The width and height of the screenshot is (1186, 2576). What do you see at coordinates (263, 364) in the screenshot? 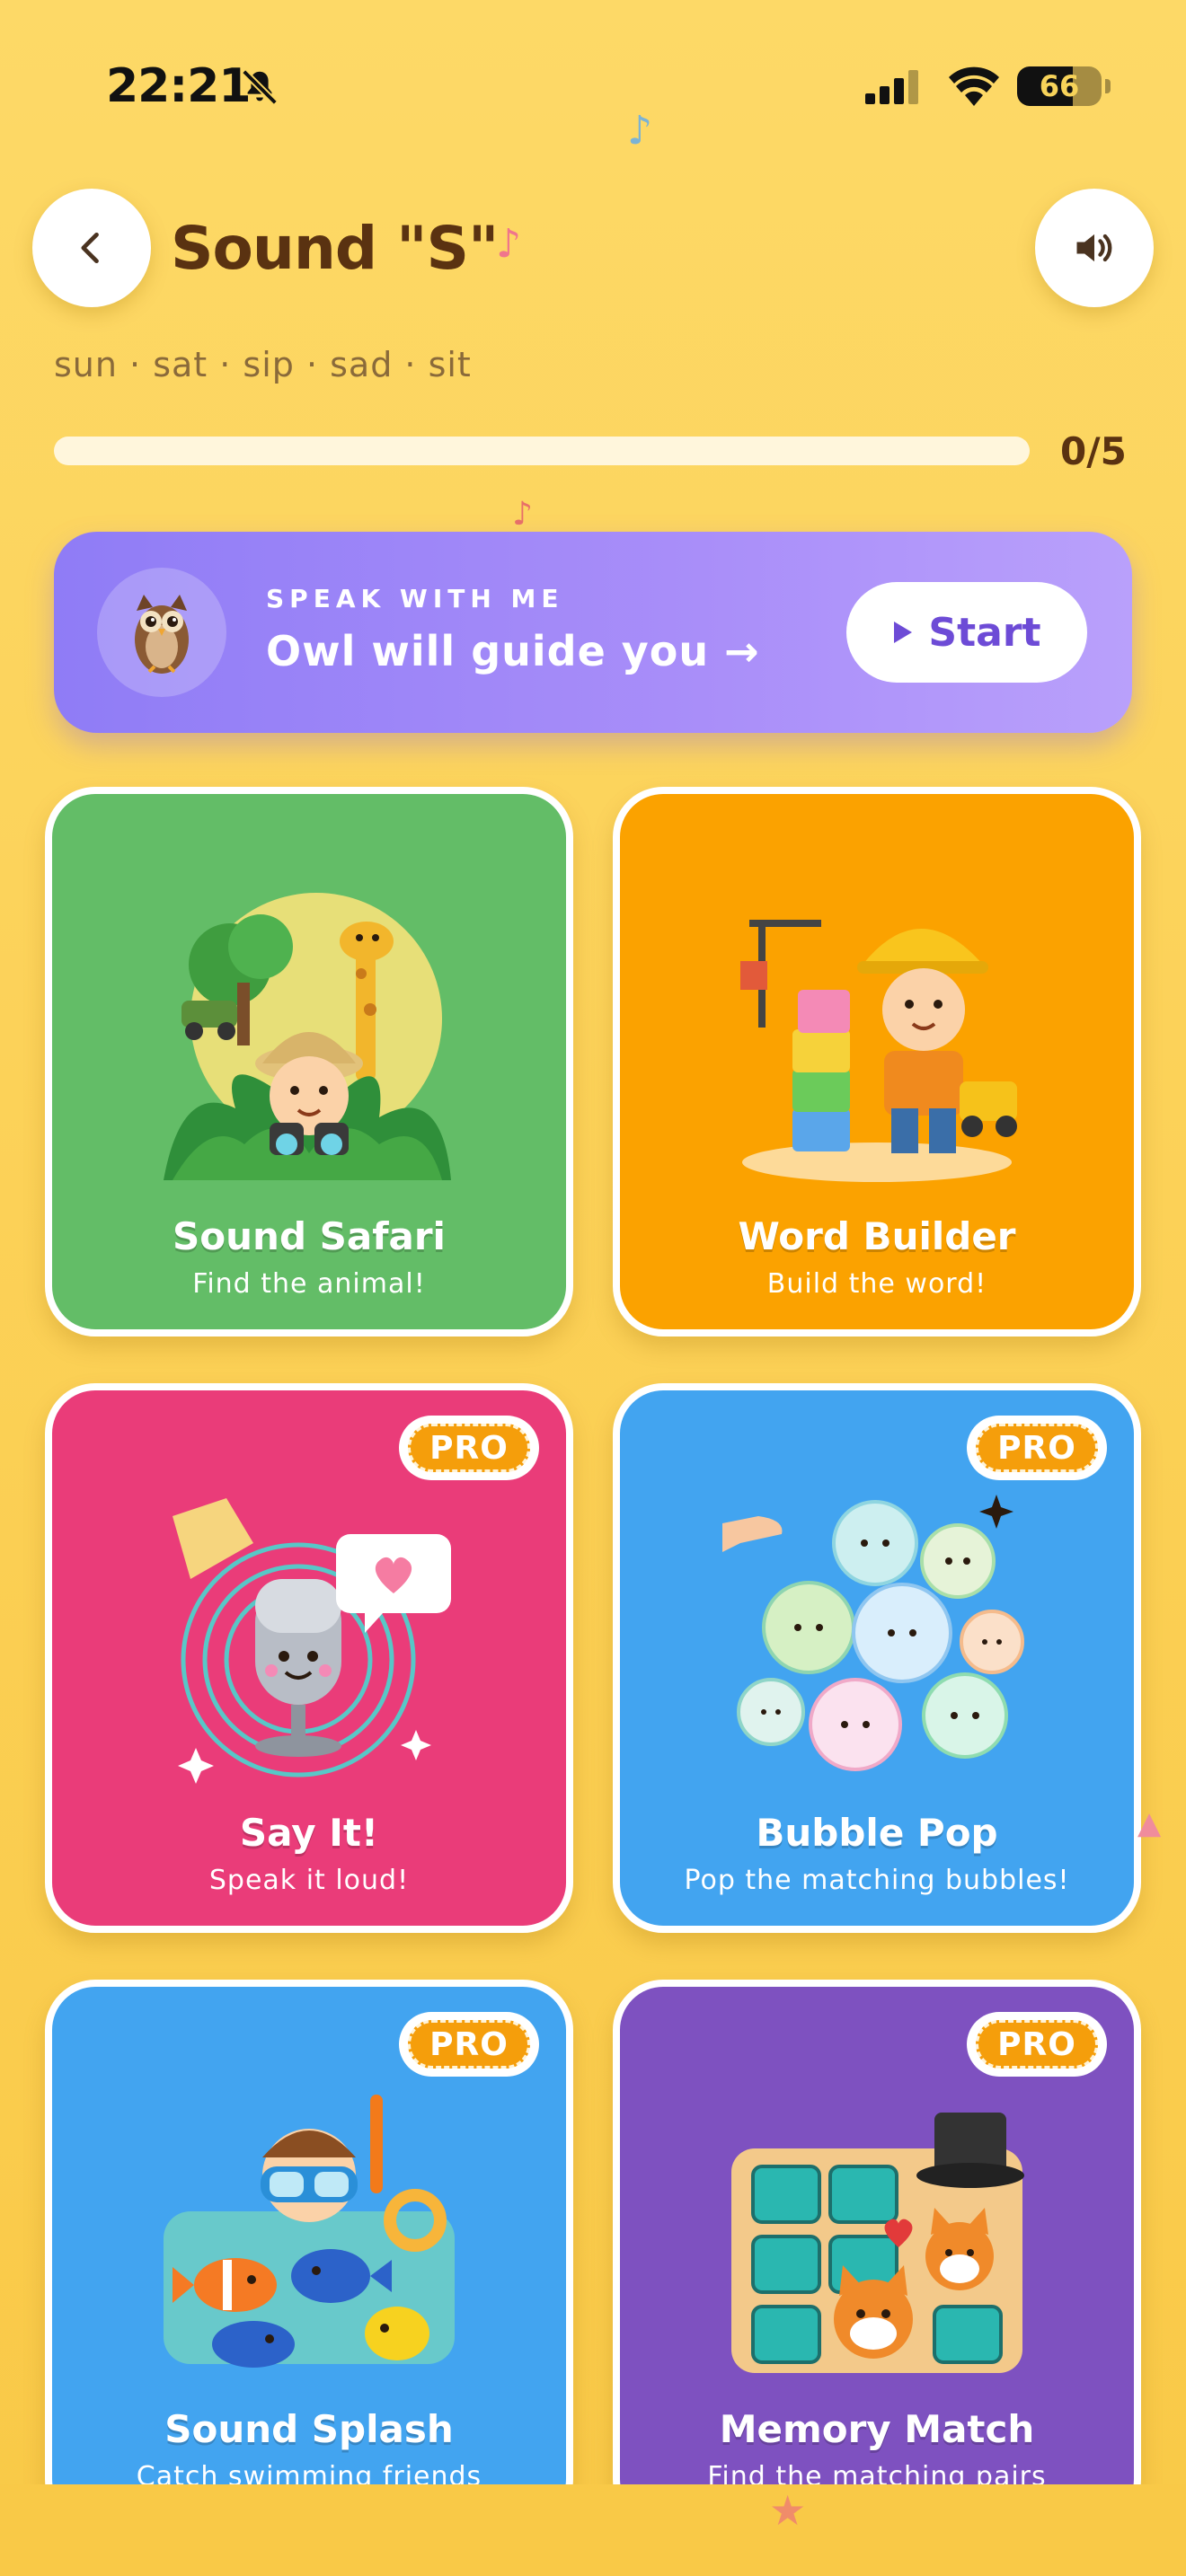
I see `practice-word-list: sun · sat · sip · sad · sit` at bounding box center [263, 364].